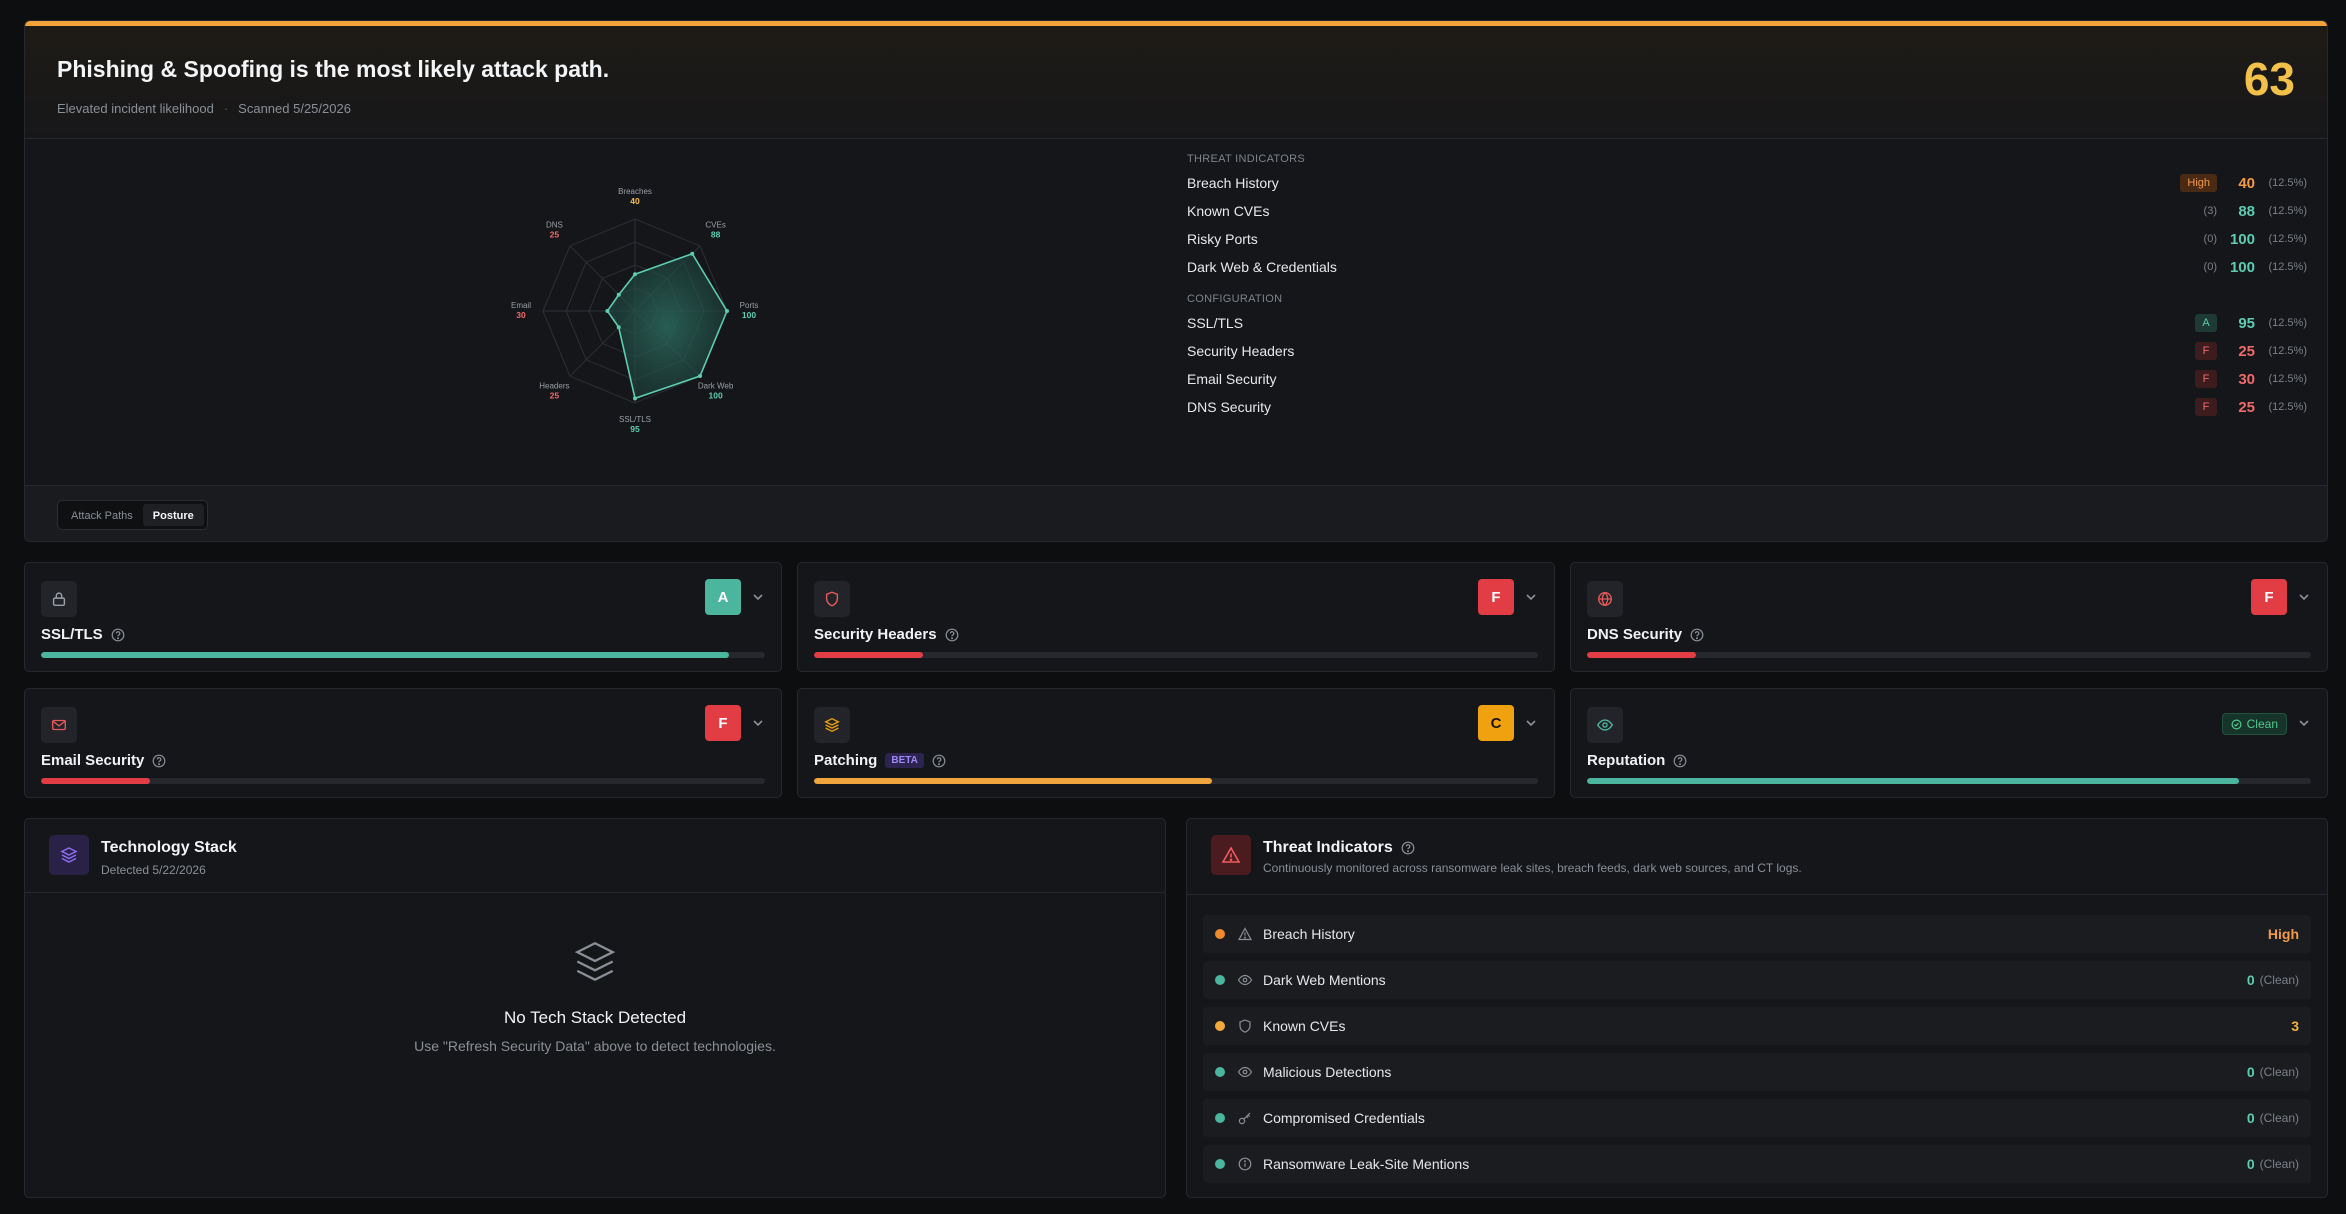  What do you see at coordinates (1605, 599) in the screenshot?
I see `globe-icon` at bounding box center [1605, 599].